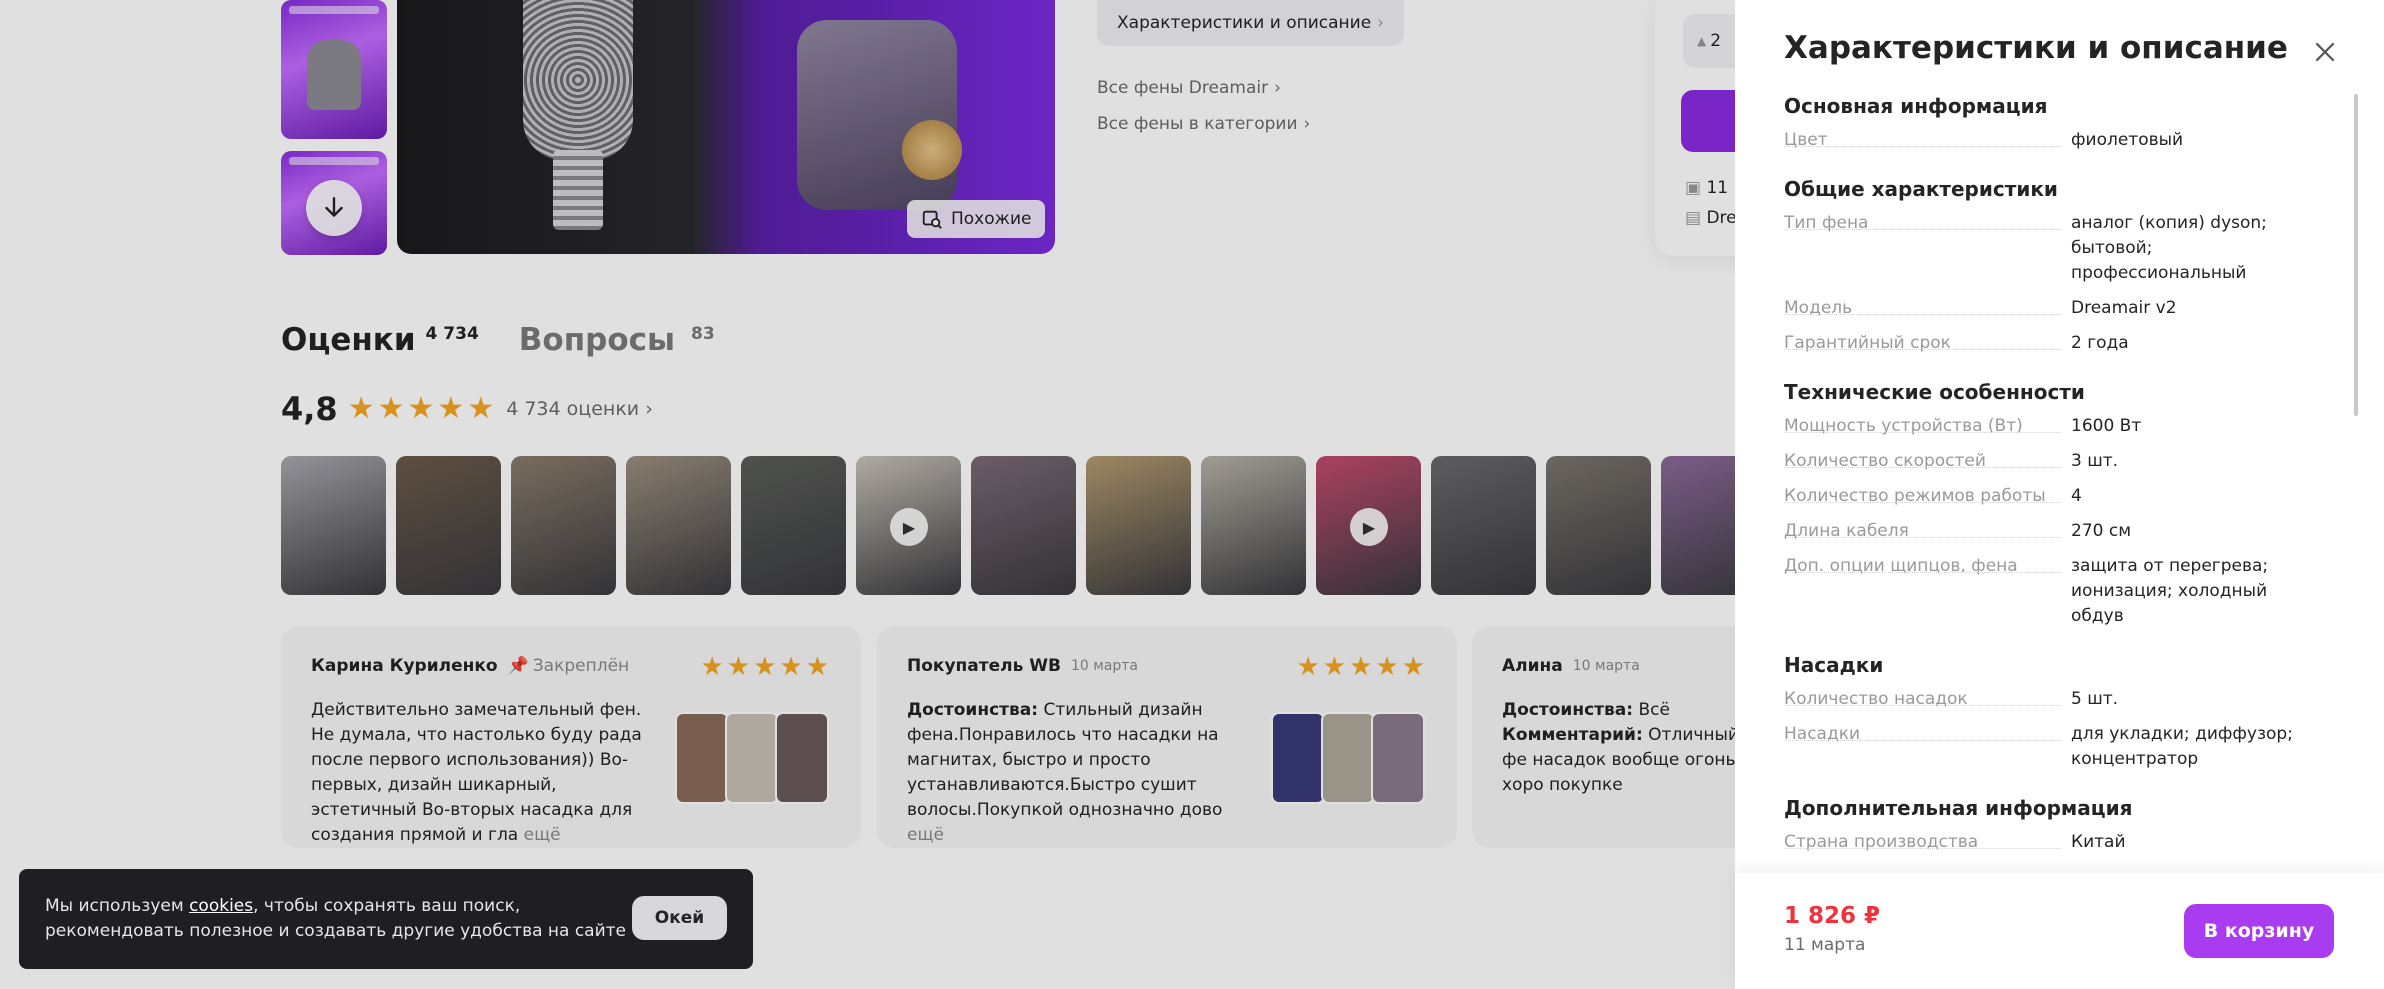  Describe the element at coordinates (1927, 248) in the screenshot. I see `characteristic-key: Тип фена` at that location.